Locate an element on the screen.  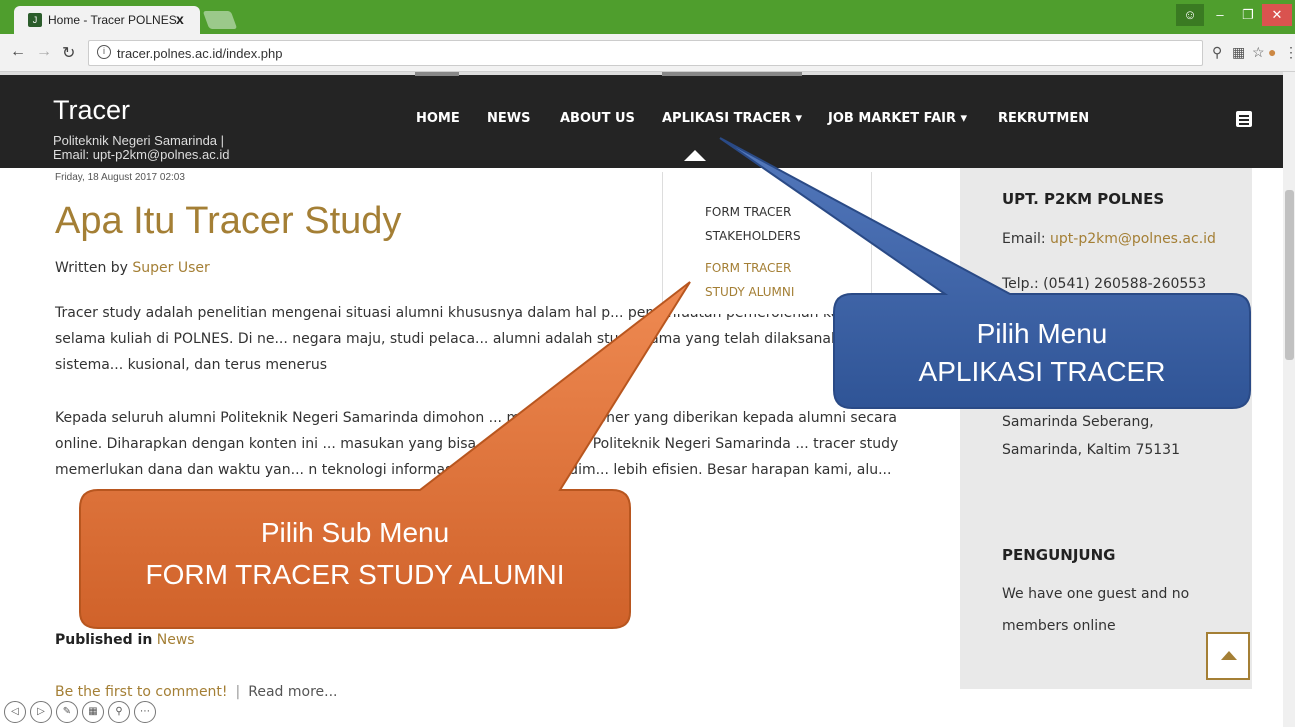
callout-orange-line2: FORM TRACER STUDY ALUMNI is located at coordinates (355, 574).